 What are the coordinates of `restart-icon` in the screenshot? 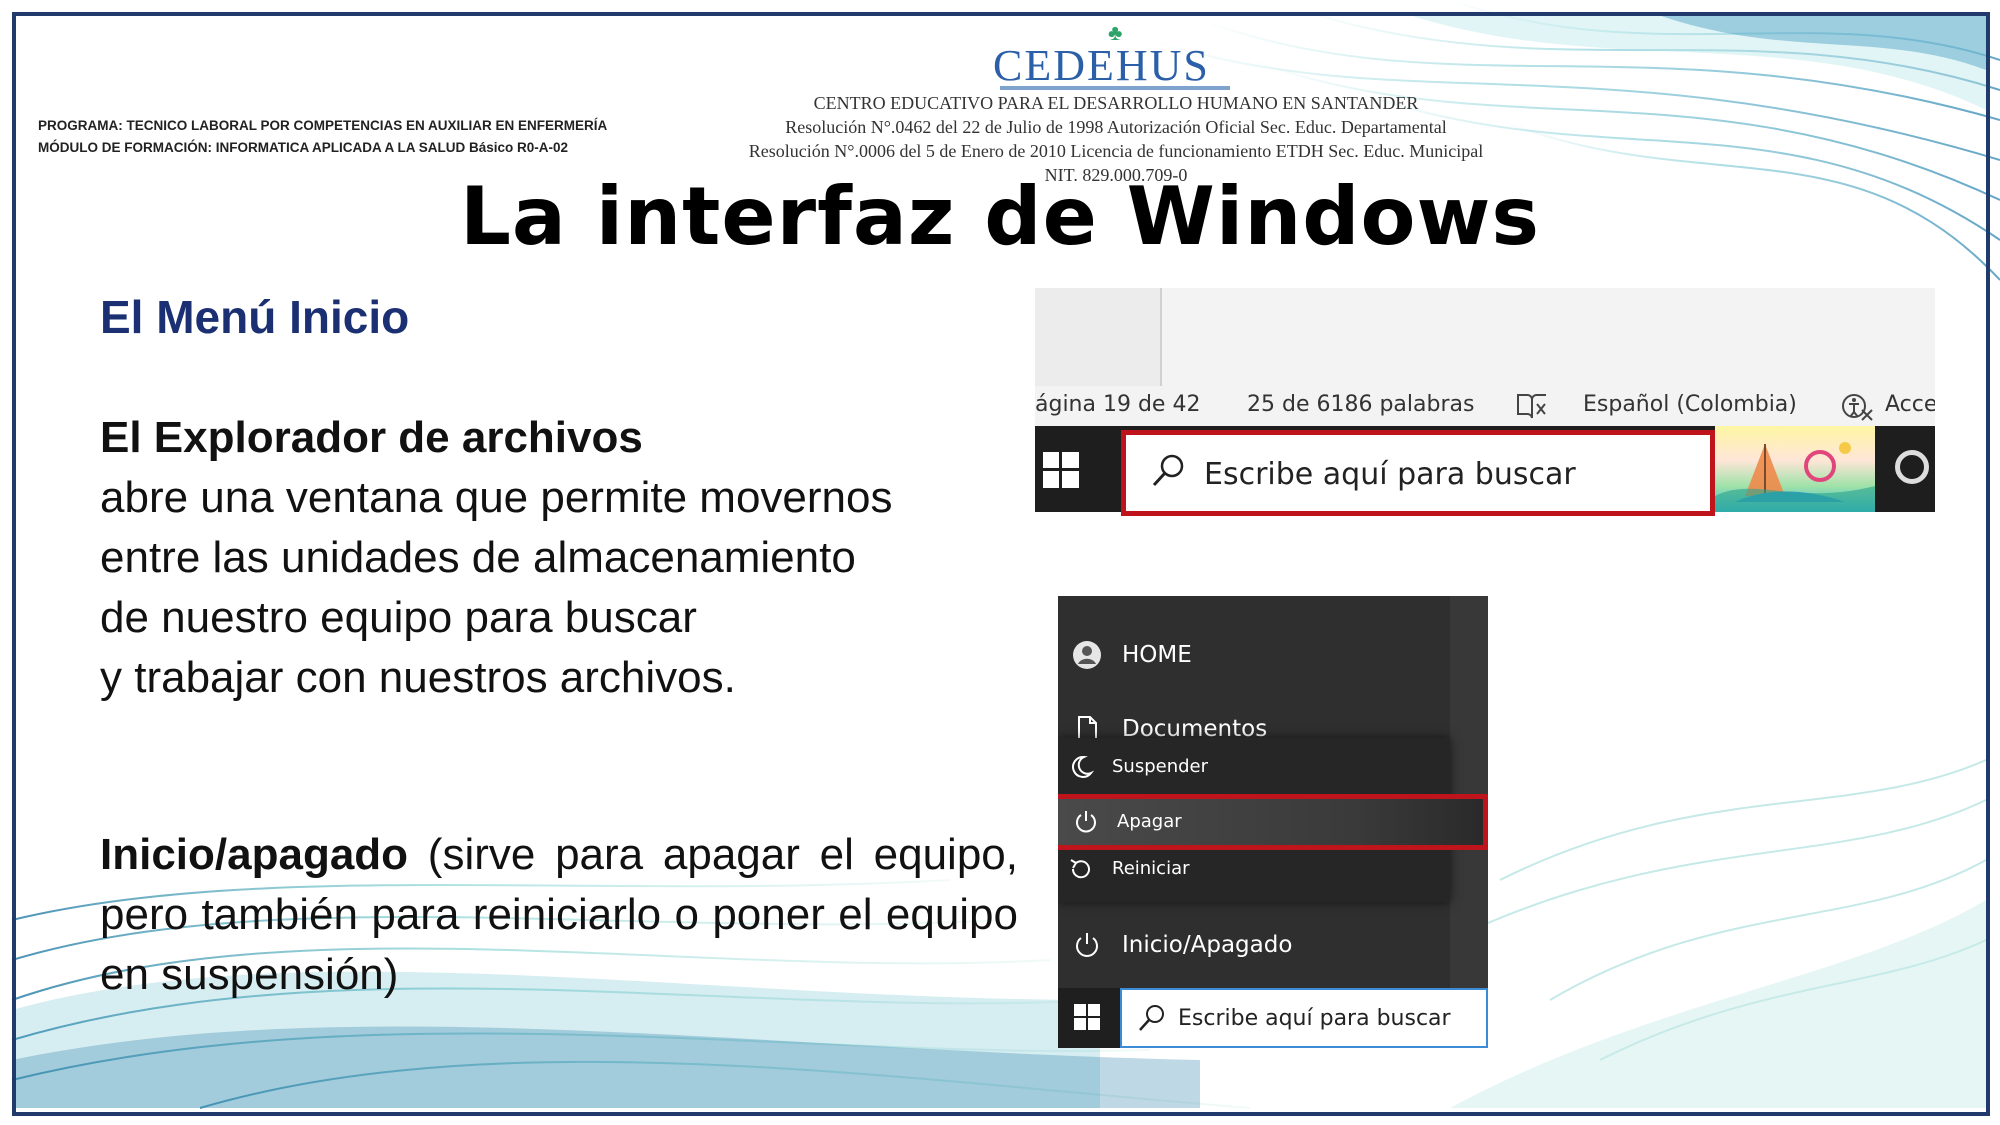 It's located at (1081, 869).